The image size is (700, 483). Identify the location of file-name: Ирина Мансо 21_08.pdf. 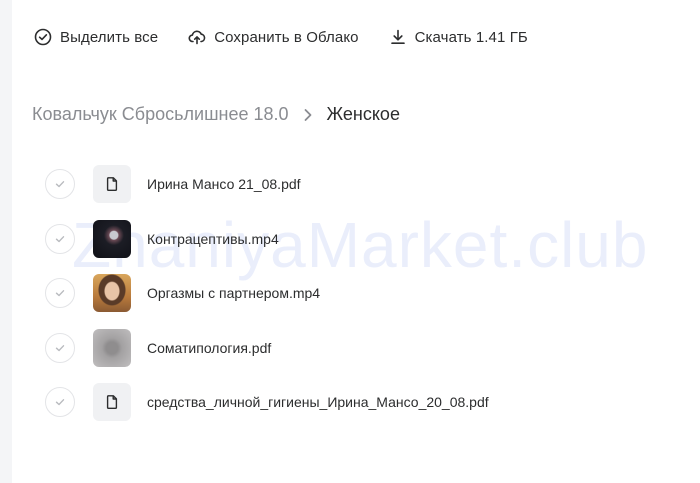
(224, 184).